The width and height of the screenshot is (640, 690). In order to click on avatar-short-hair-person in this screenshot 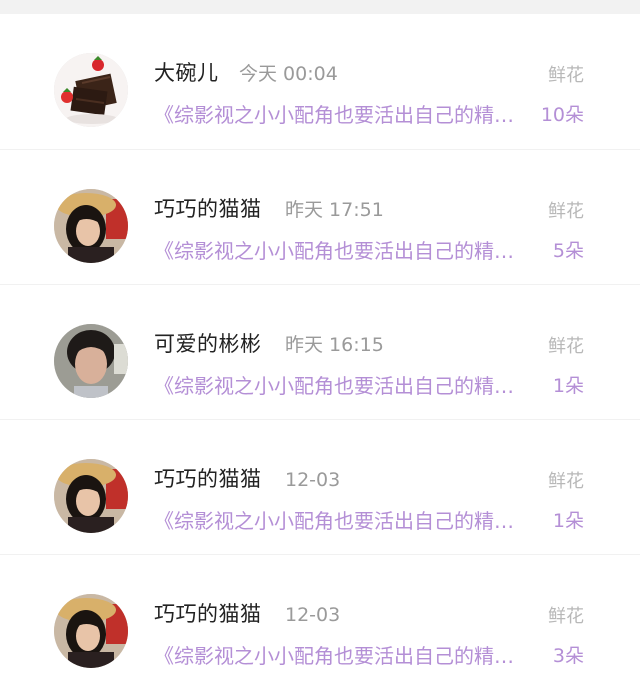, I will do `click(91, 361)`.